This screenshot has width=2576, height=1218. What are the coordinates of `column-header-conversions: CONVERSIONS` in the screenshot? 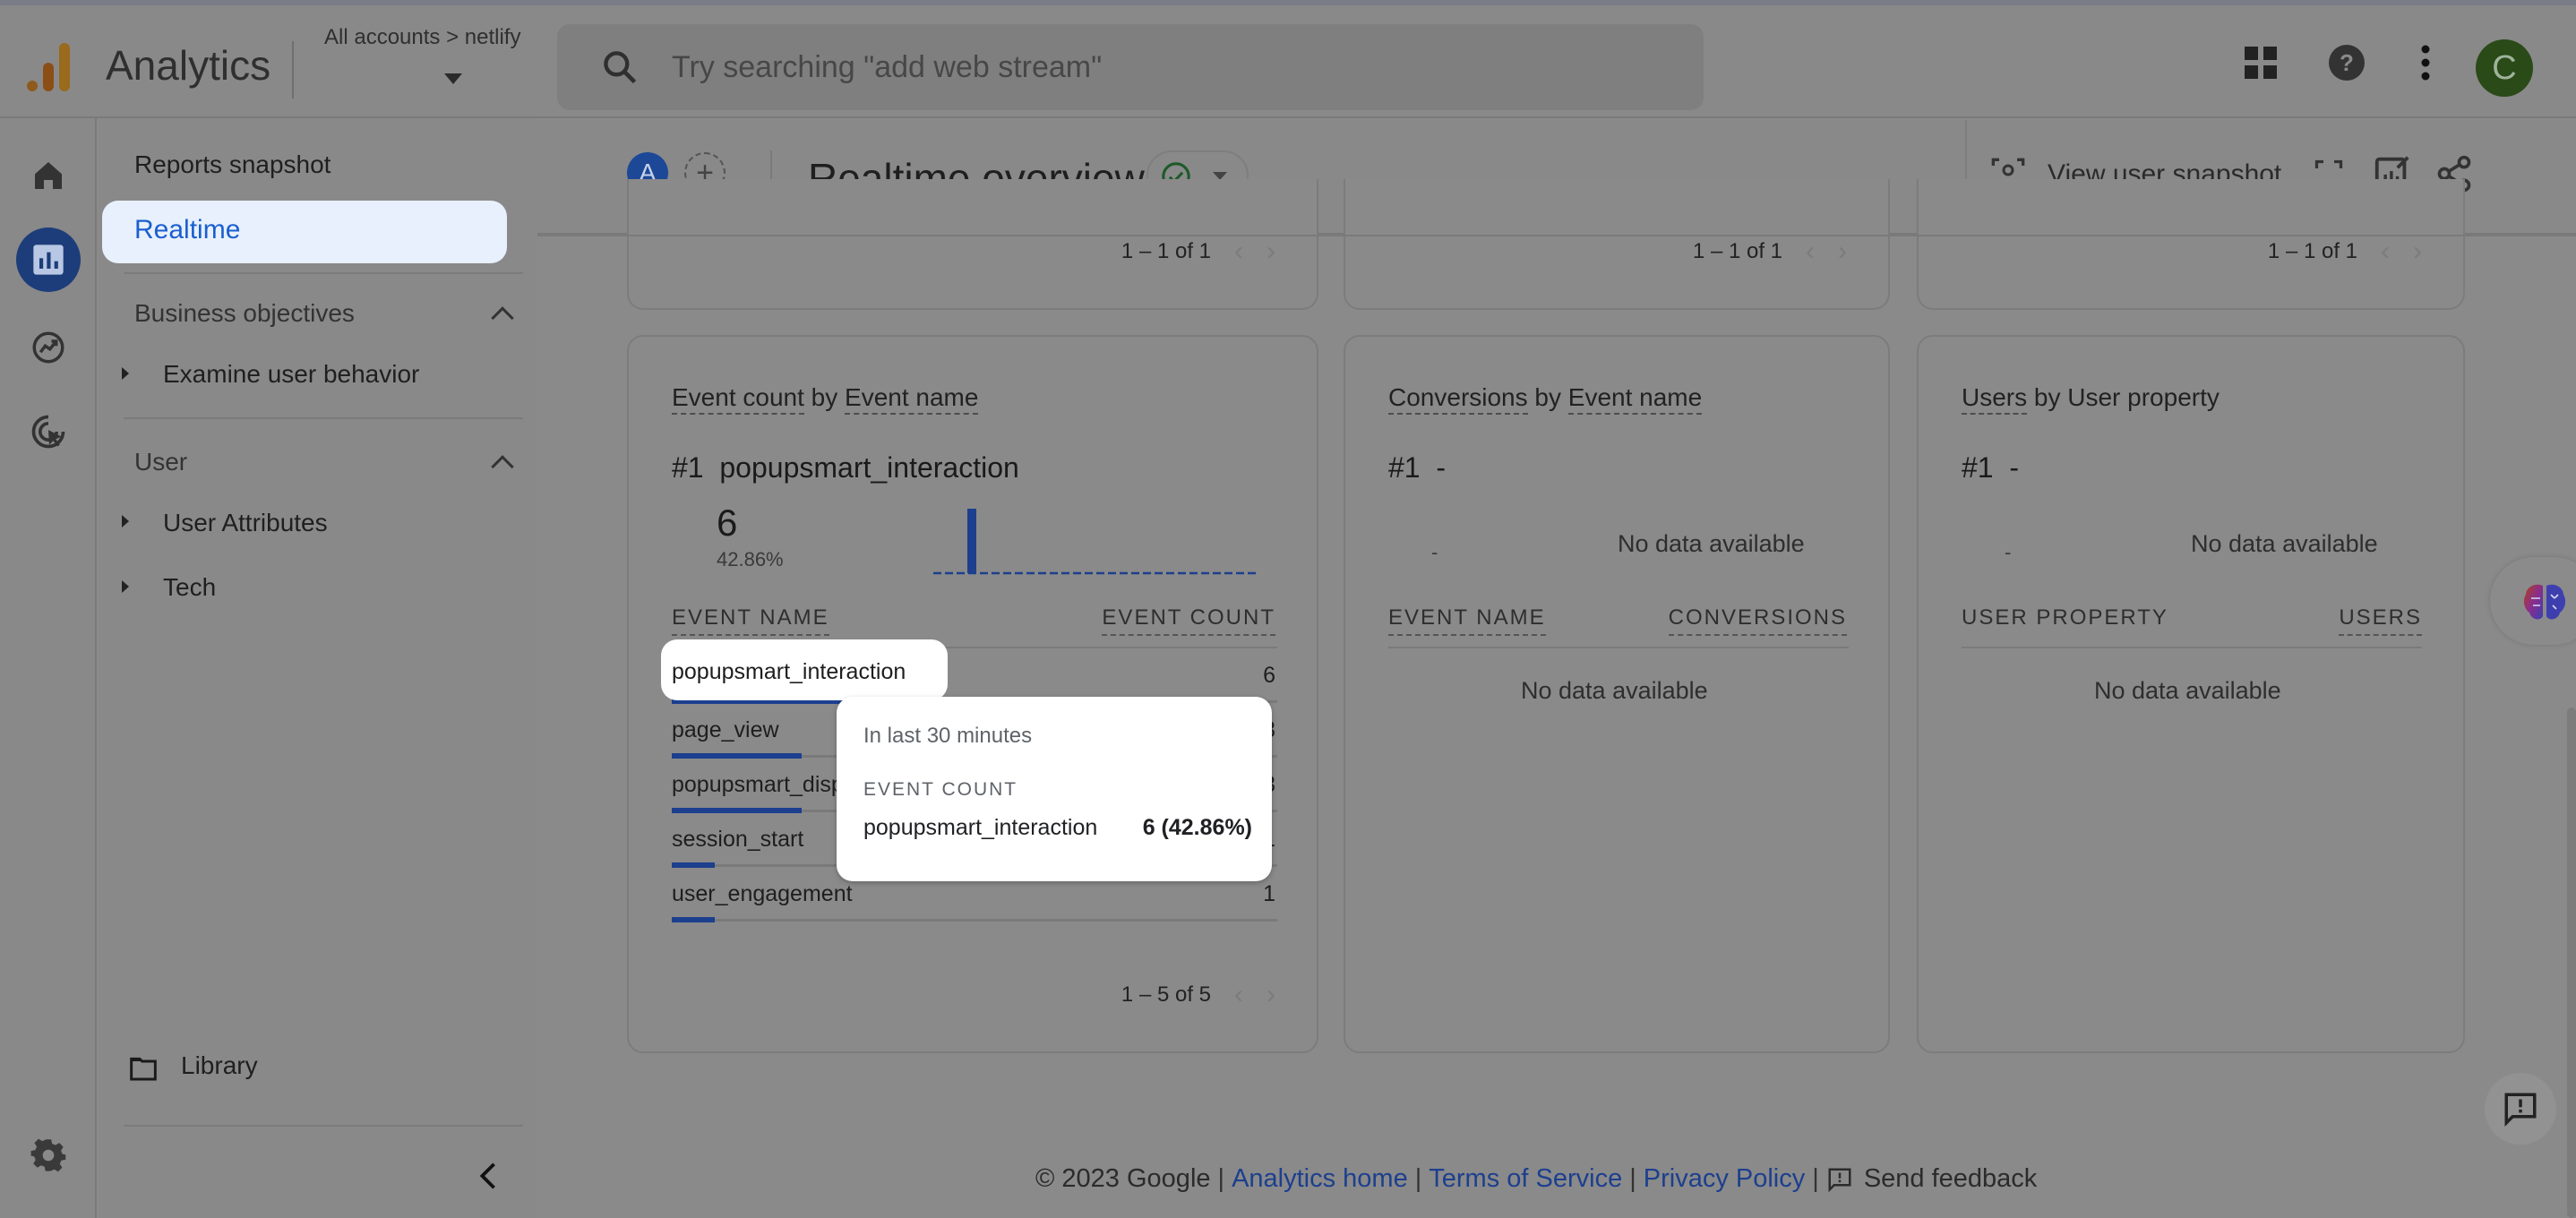 It's located at (1757, 620).